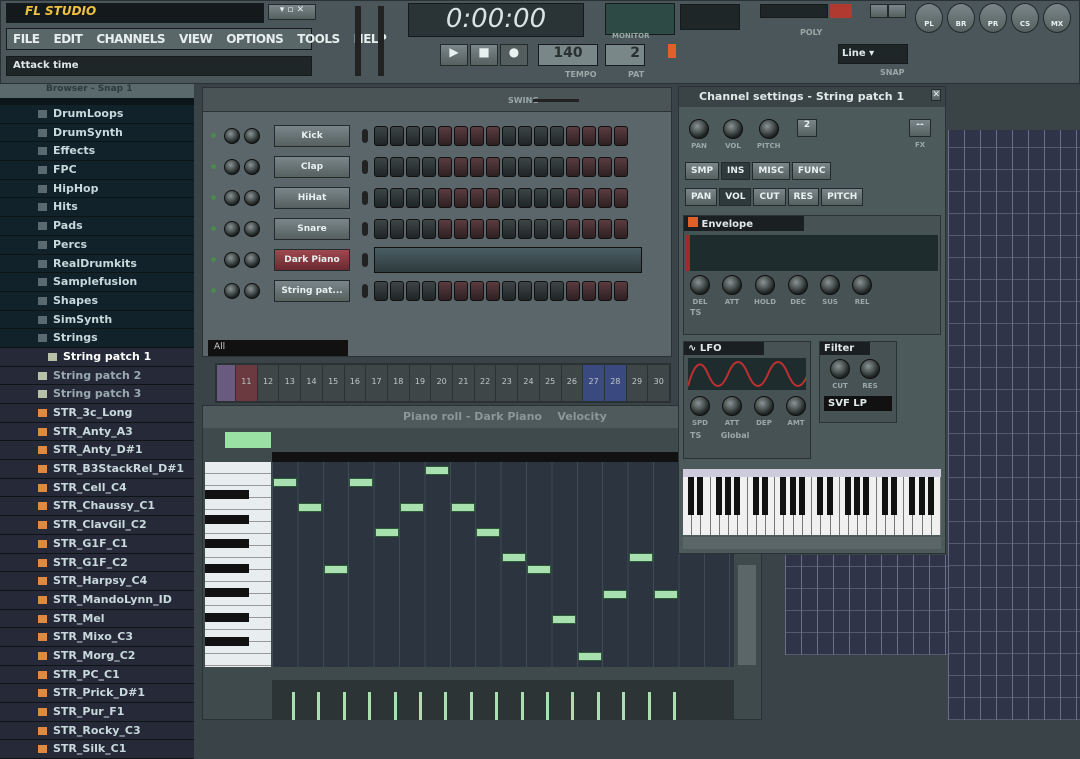  I want to click on master-pitch-slider, so click(381, 41).